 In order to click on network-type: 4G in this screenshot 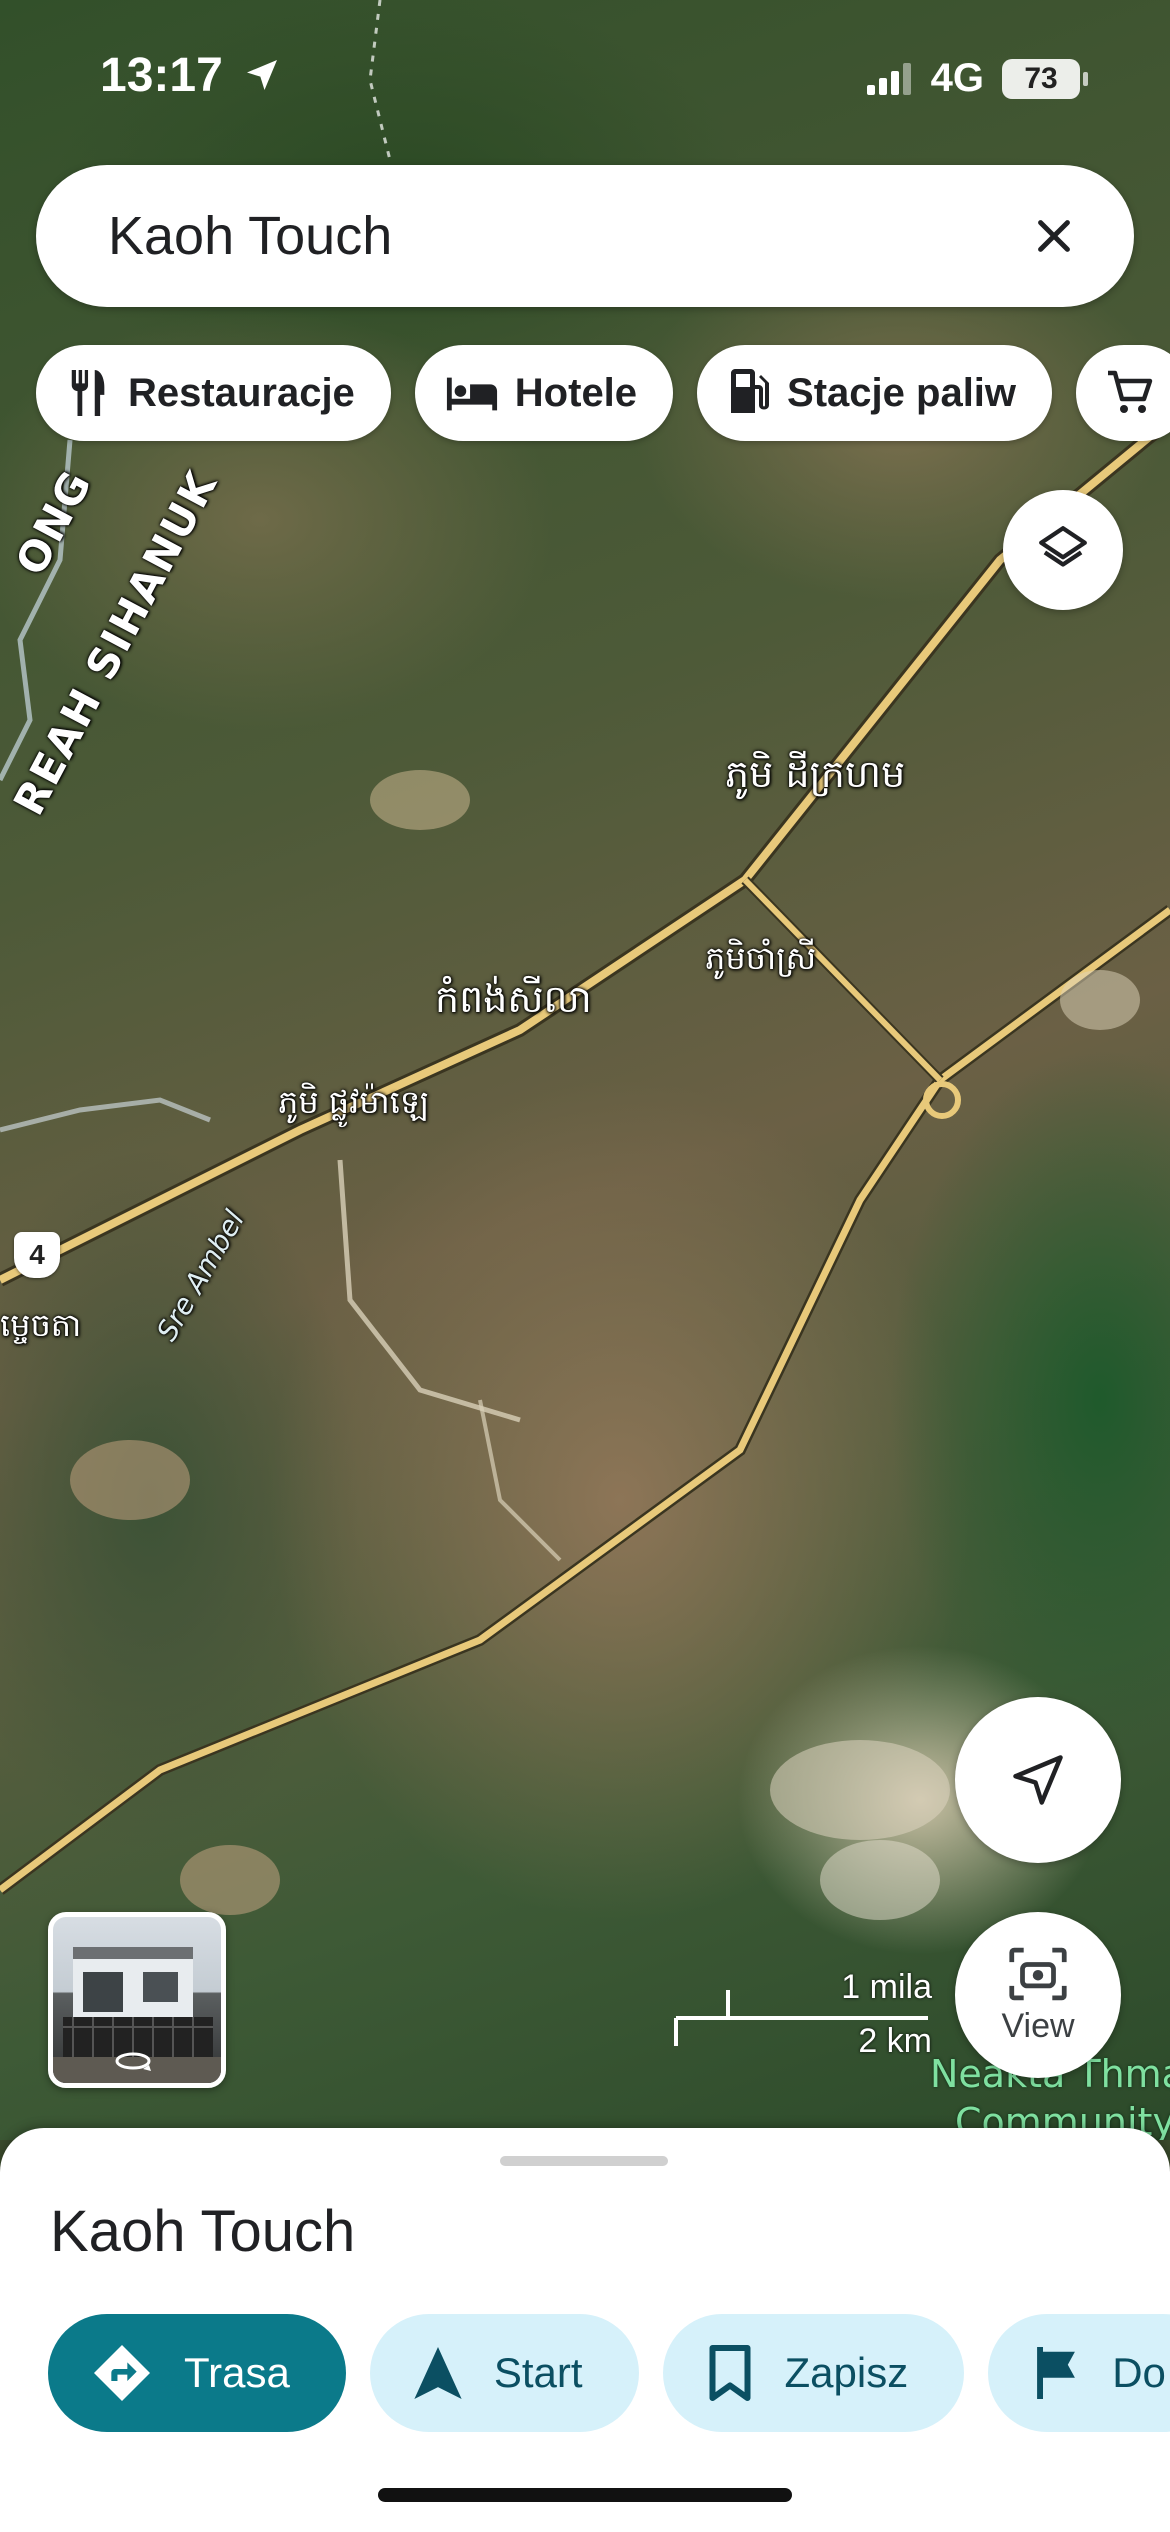, I will do `click(957, 78)`.